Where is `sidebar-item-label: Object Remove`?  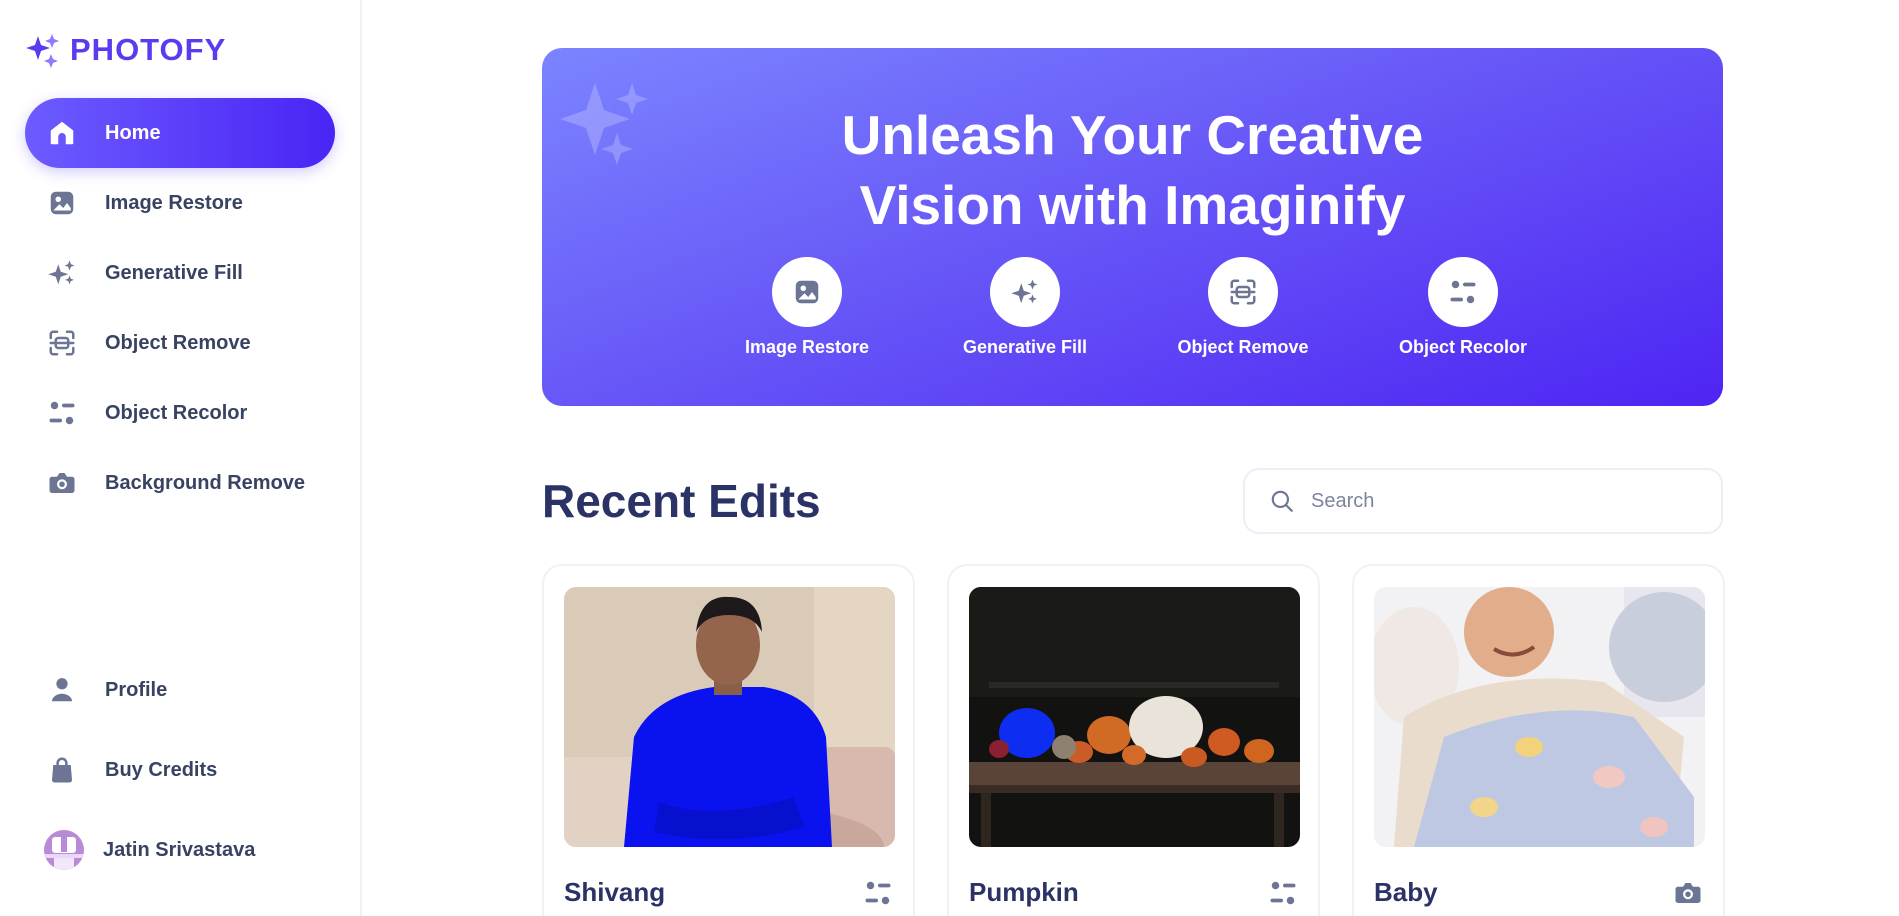
sidebar-item-label: Object Remove is located at coordinates (178, 342).